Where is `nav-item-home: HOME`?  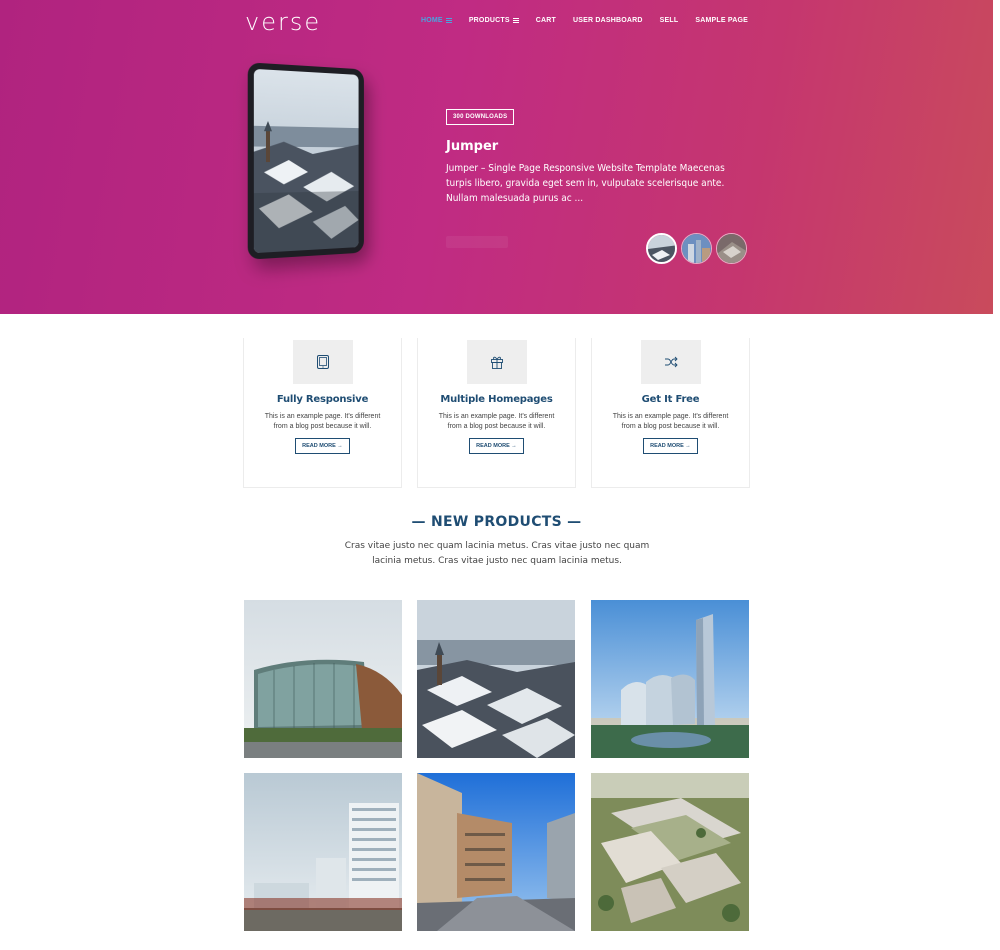
nav-item-home: HOME is located at coordinates (436, 20).